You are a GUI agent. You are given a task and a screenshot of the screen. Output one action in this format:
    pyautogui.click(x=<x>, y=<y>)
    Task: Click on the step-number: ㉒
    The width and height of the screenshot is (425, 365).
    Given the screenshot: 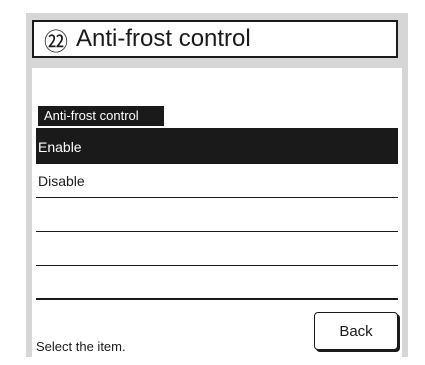 What is the action you would take?
    pyautogui.click(x=56, y=42)
    